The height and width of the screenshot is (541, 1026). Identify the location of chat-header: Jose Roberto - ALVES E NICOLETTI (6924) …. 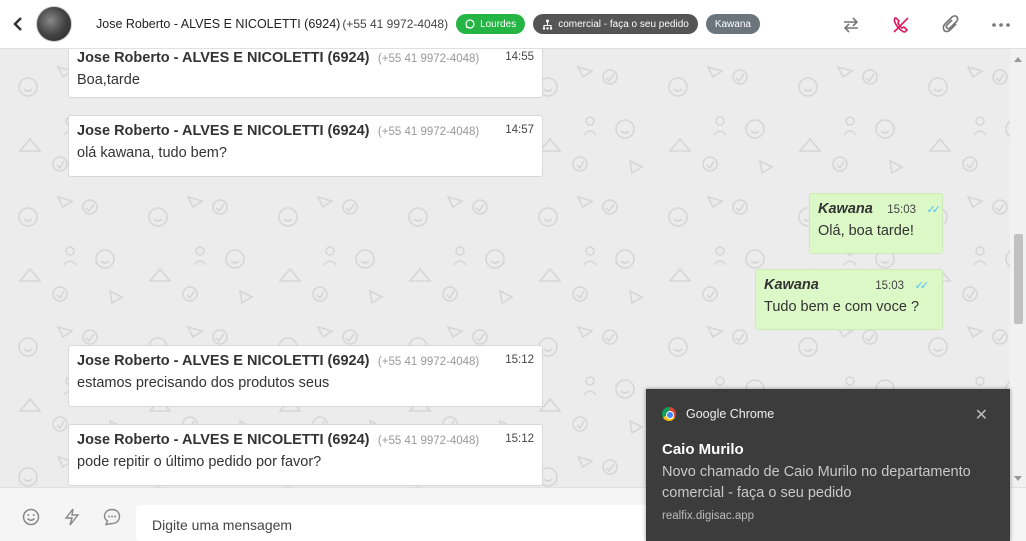
(513, 24).